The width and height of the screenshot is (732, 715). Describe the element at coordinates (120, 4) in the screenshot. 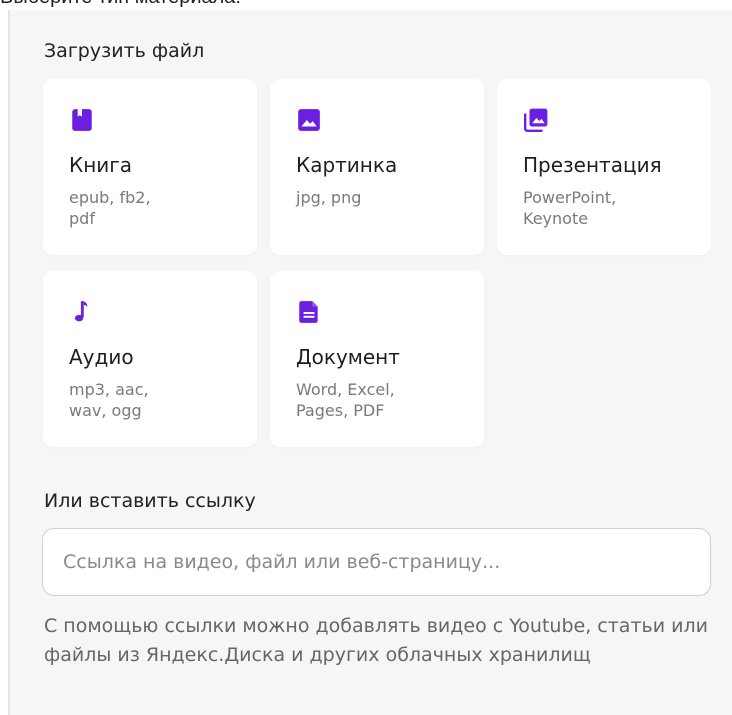

I see `page-heading: Выберите тип материала:` at that location.